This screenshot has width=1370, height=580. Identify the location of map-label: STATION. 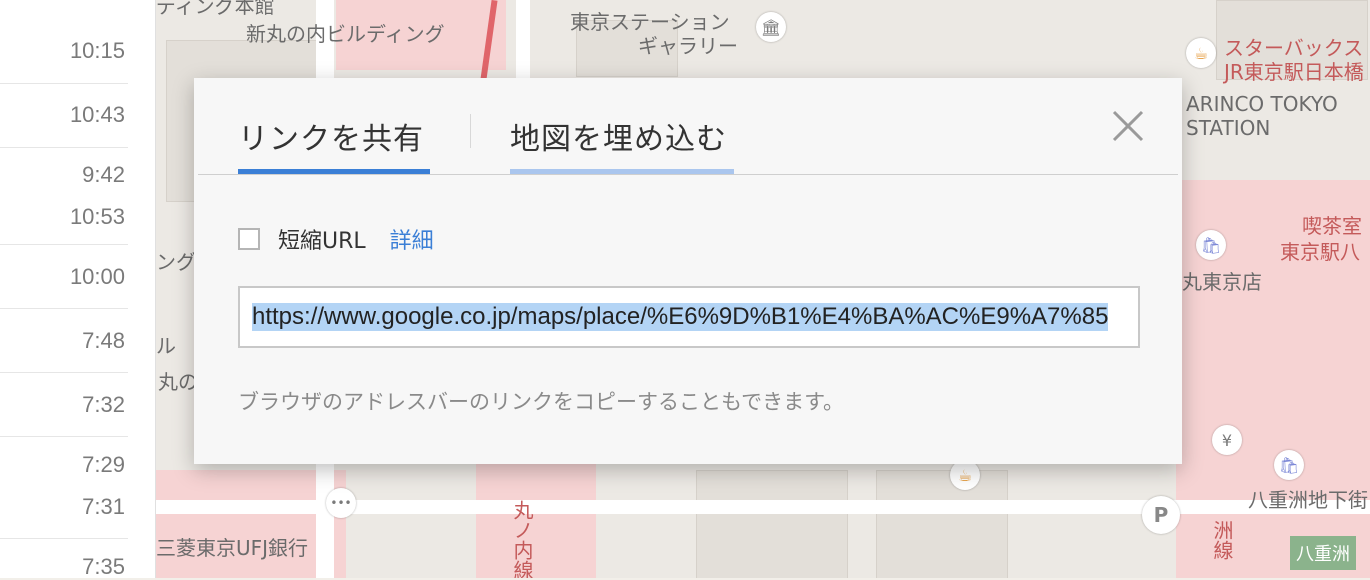
(1228, 128).